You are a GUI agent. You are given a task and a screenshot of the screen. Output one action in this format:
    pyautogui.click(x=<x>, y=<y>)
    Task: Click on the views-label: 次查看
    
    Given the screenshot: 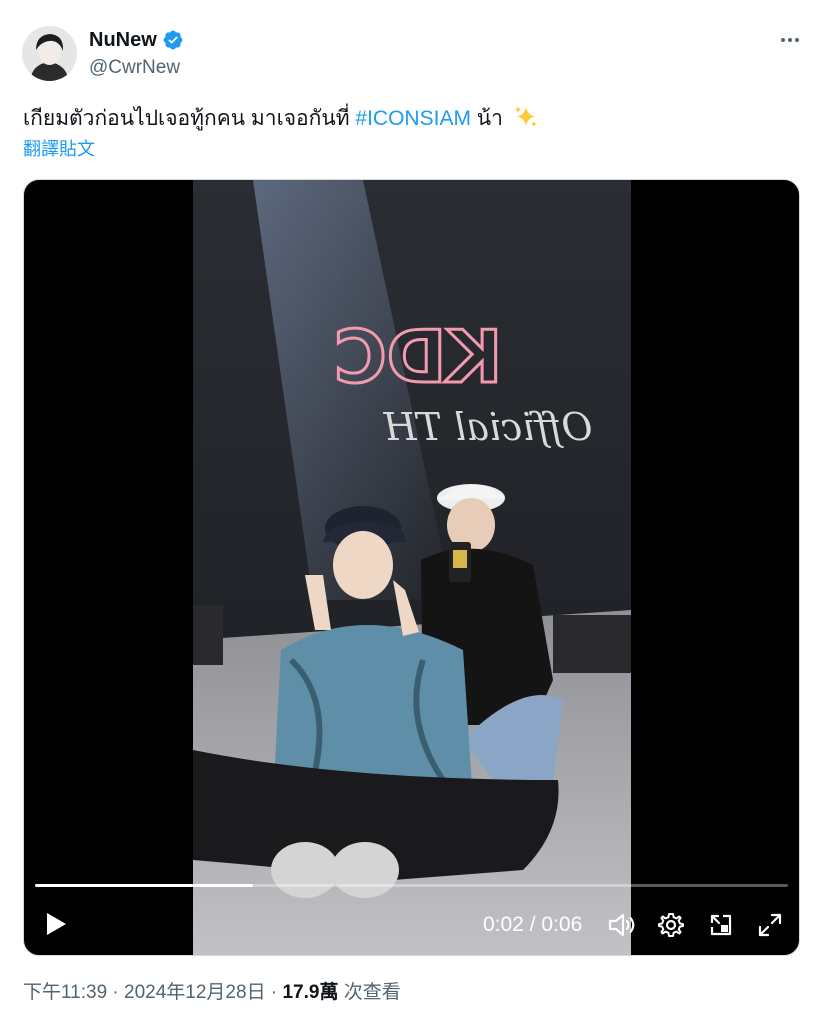 What is the action you would take?
    pyautogui.click(x=369, y=992)
    